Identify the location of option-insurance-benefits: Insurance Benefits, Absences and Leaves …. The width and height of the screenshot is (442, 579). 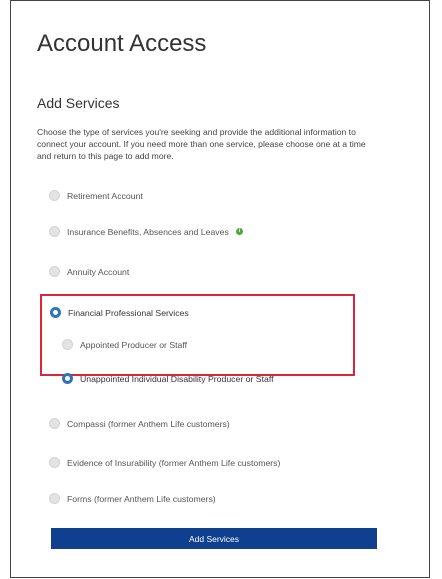
(146, 231).